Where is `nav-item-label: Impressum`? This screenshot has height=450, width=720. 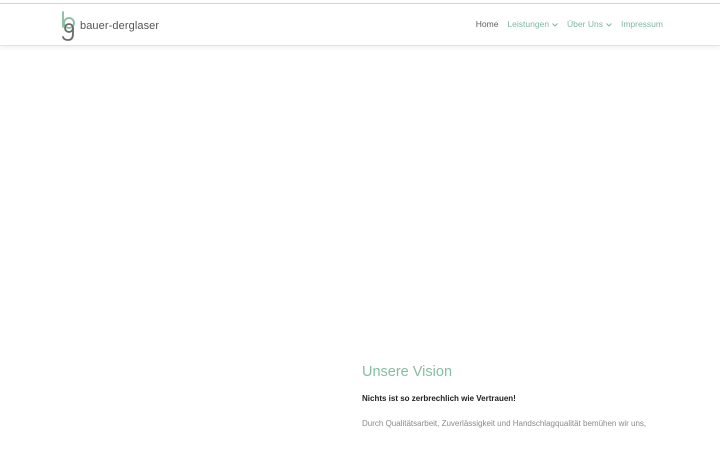
nav-item-label: Impressum is located at coordinates (641, 24).